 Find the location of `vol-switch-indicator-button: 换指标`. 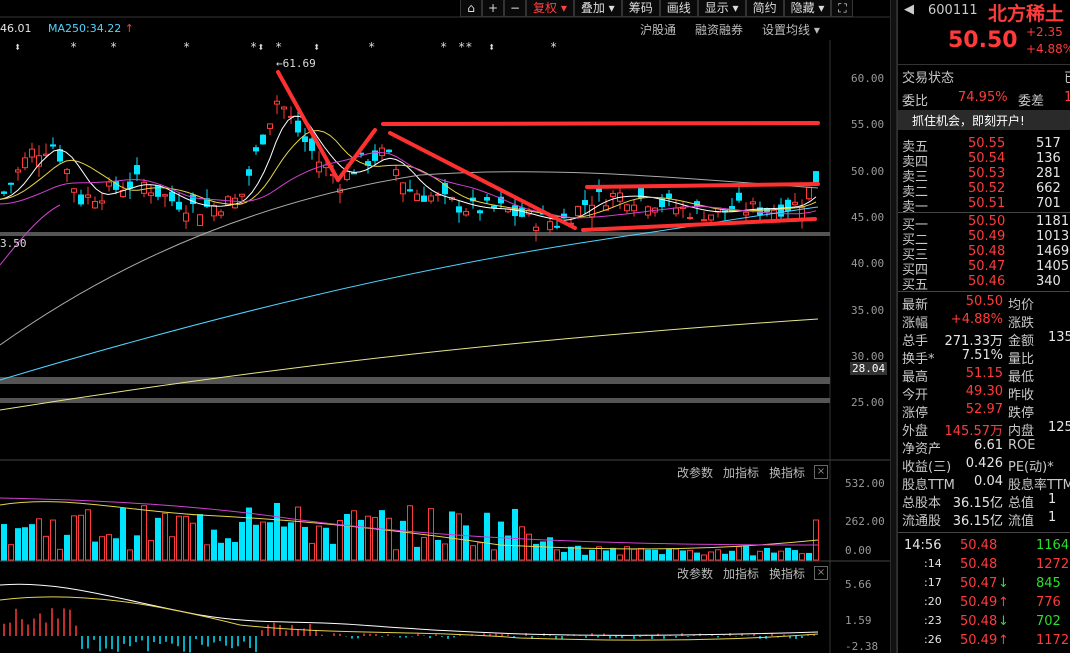

vol-switch-indicator-button: 换指标 is located at coordinates (787, 472).